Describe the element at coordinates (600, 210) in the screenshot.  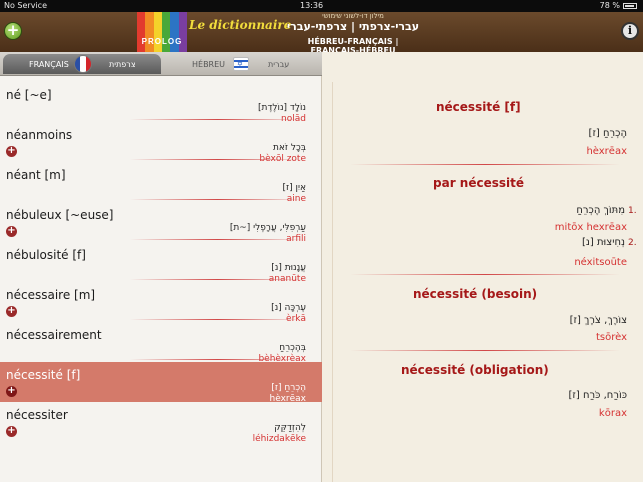
I see `sense-hebrew: מִתּוֹךְ הֶכְרֵחַ` at that location.